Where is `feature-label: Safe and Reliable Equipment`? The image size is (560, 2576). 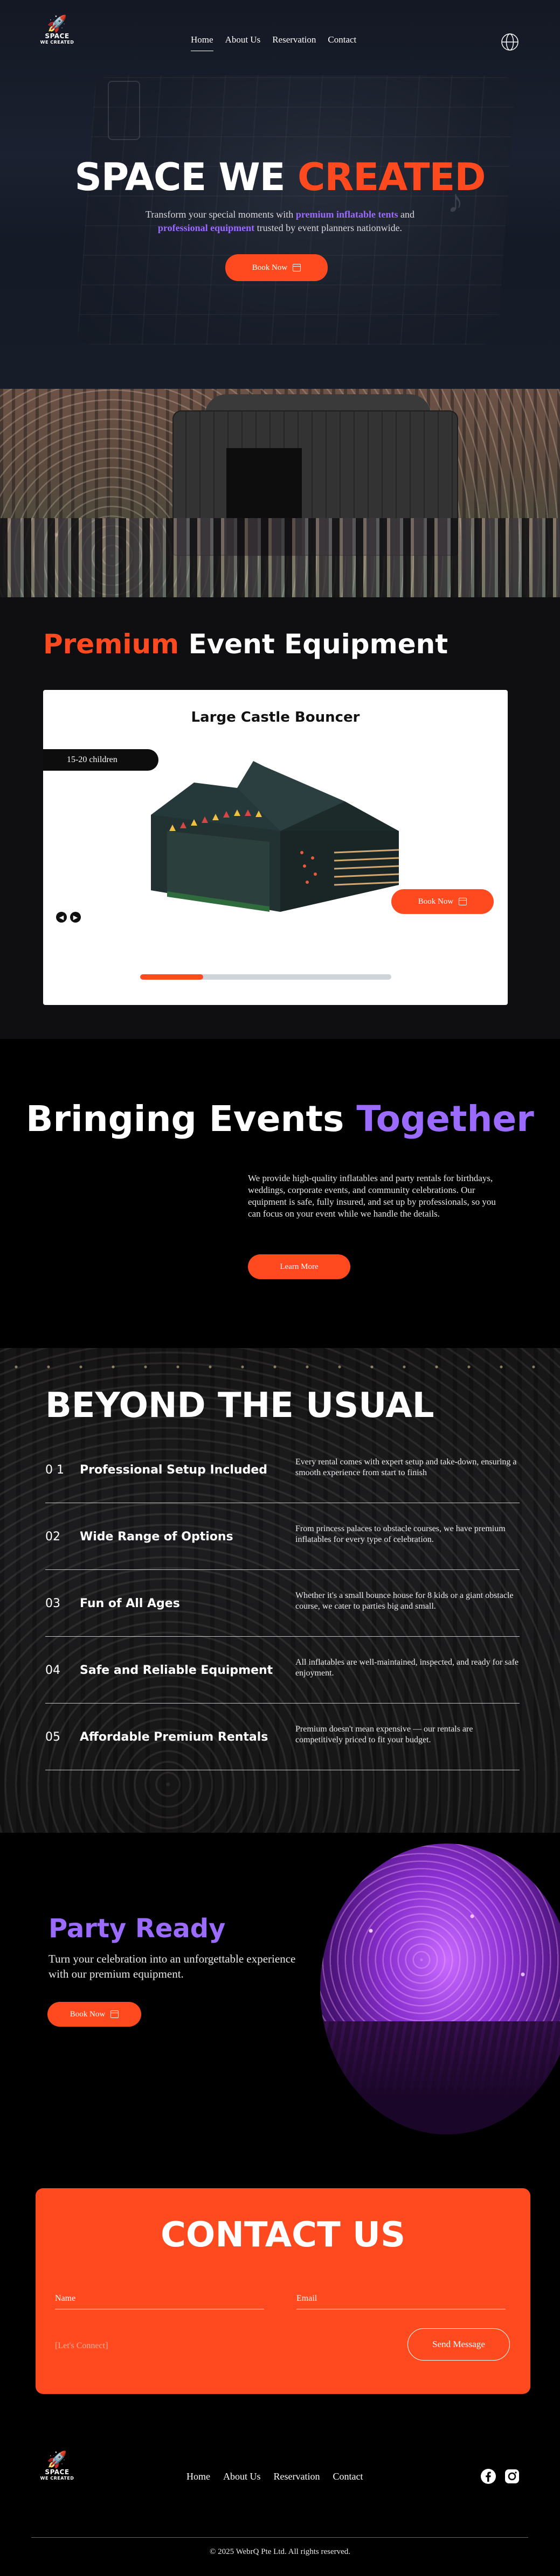
feature-label: Safe and Reliable Equipment is located at coordinates (177, 1670).